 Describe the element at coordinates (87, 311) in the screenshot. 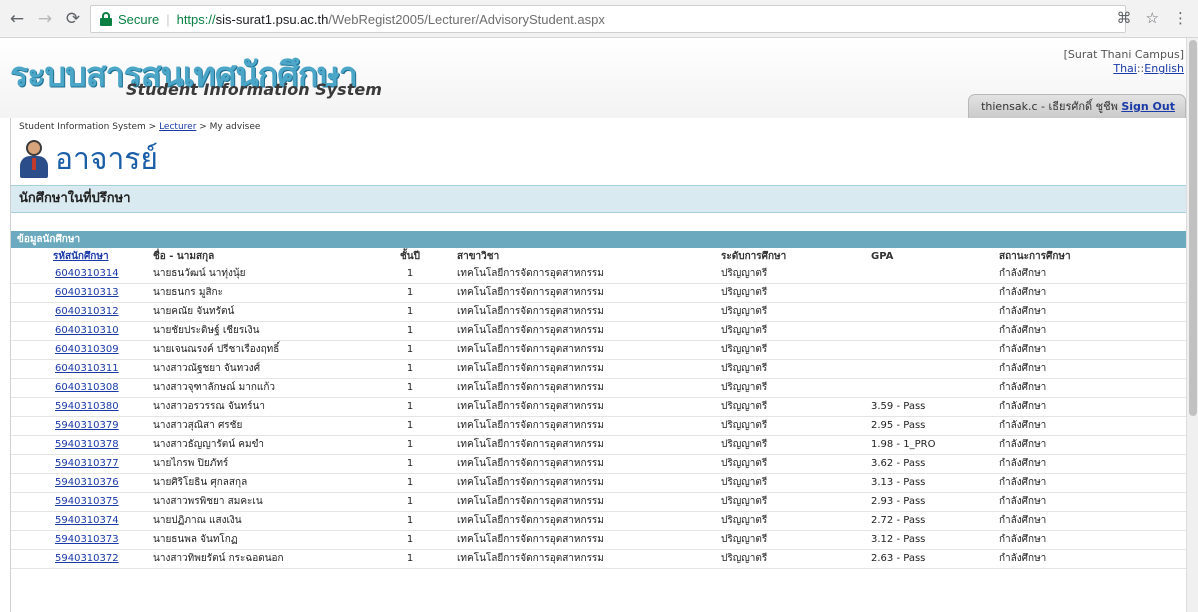

I see `student-id-link: 6040310312` at that location.